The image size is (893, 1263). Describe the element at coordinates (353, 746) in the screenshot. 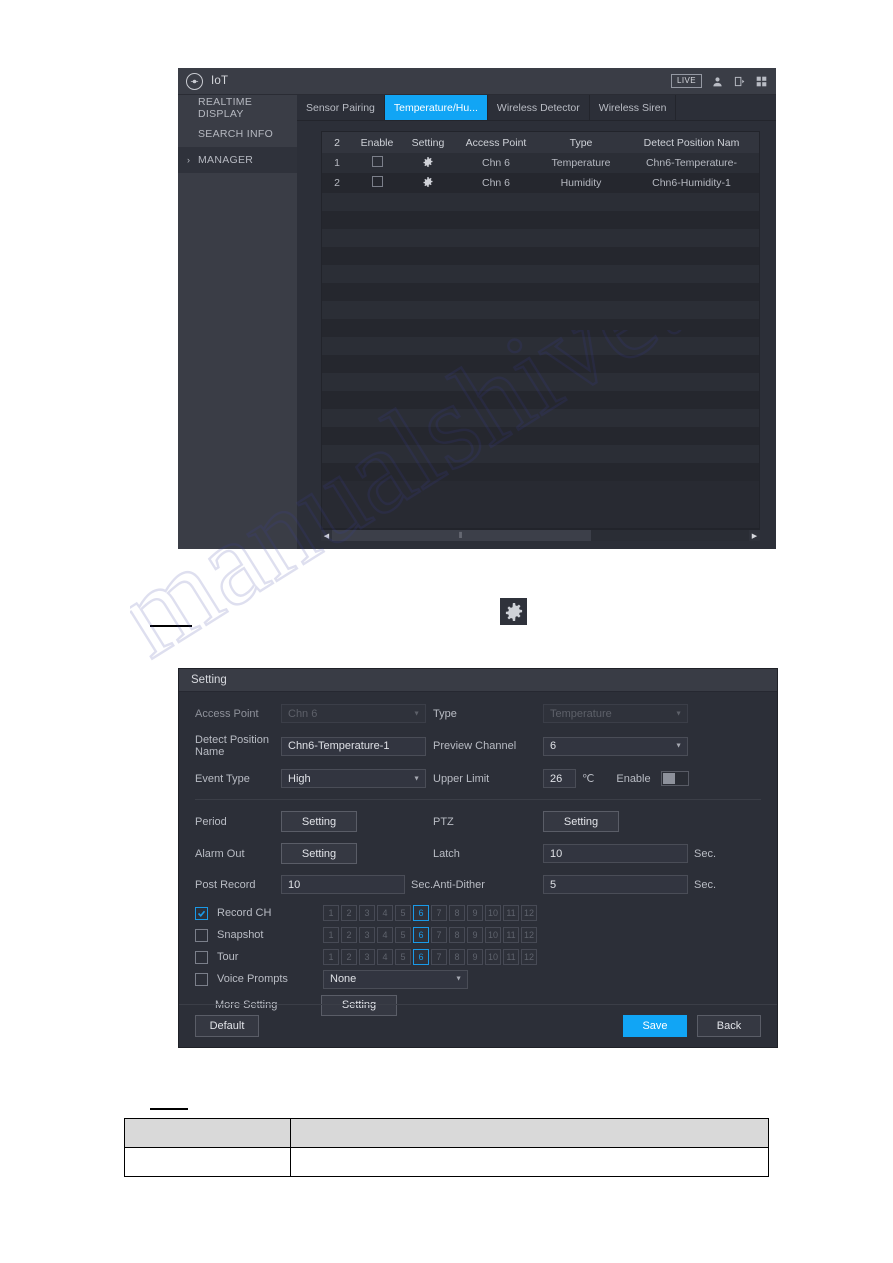

I see `detect-position-name-input: Chn6-Temperature-1` at that location.